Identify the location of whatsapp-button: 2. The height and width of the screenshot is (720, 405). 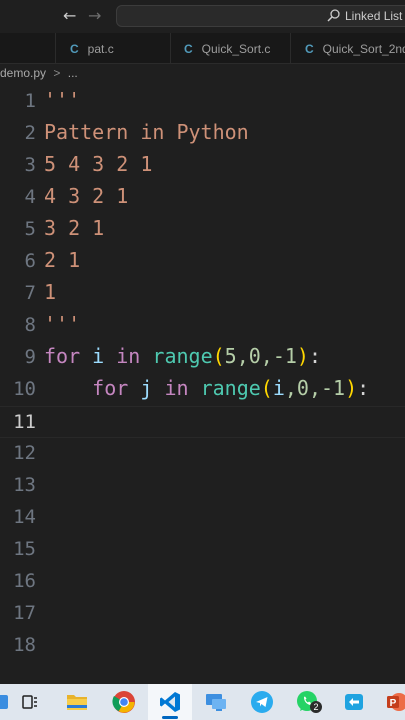
(310, 702).